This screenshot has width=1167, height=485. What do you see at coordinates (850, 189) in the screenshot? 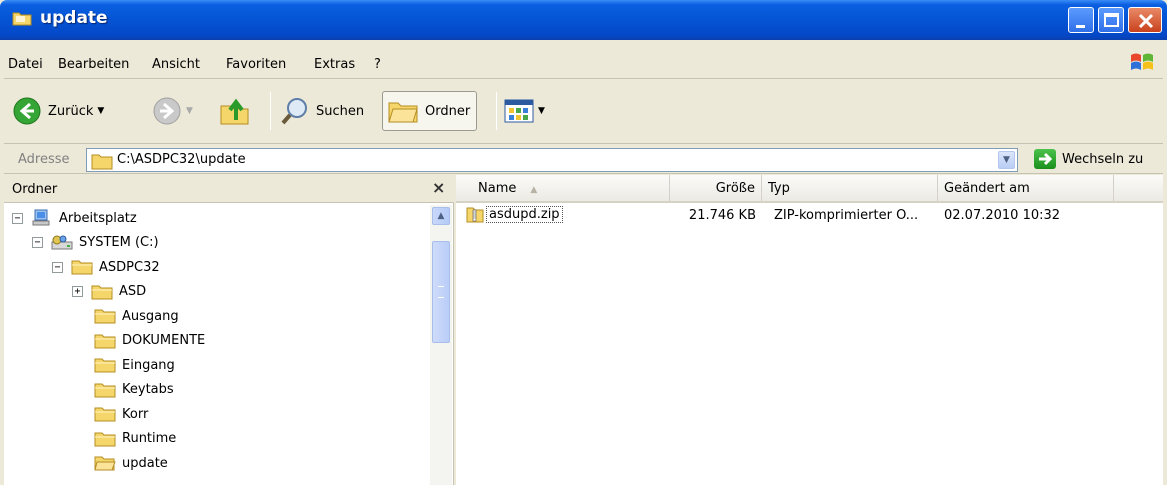
I see `column-header-type: Typ` at bounding box center [850, 189].